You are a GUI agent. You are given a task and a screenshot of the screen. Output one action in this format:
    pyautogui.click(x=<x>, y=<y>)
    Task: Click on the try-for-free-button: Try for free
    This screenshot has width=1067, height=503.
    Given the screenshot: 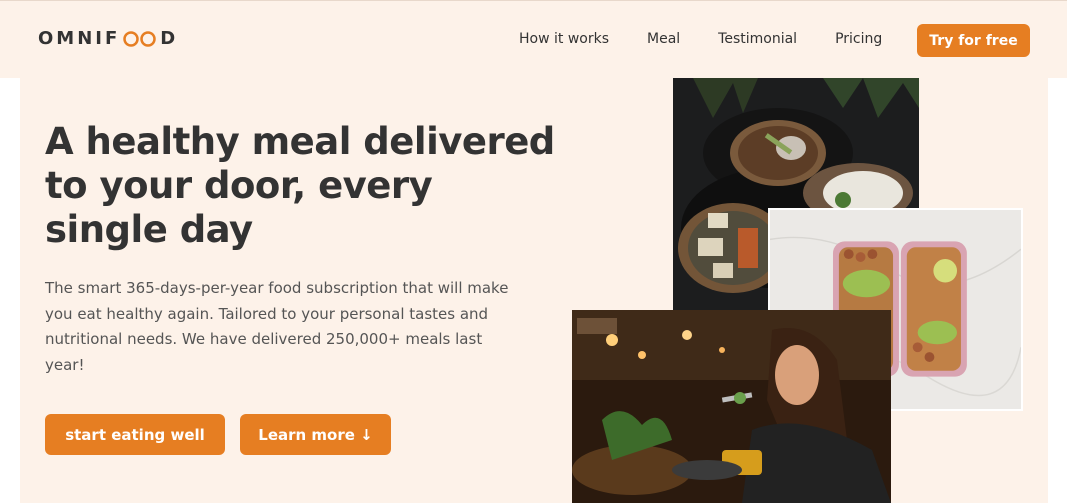 What is the action you would take?
    pyautogui.click(x=973, y=40)
    